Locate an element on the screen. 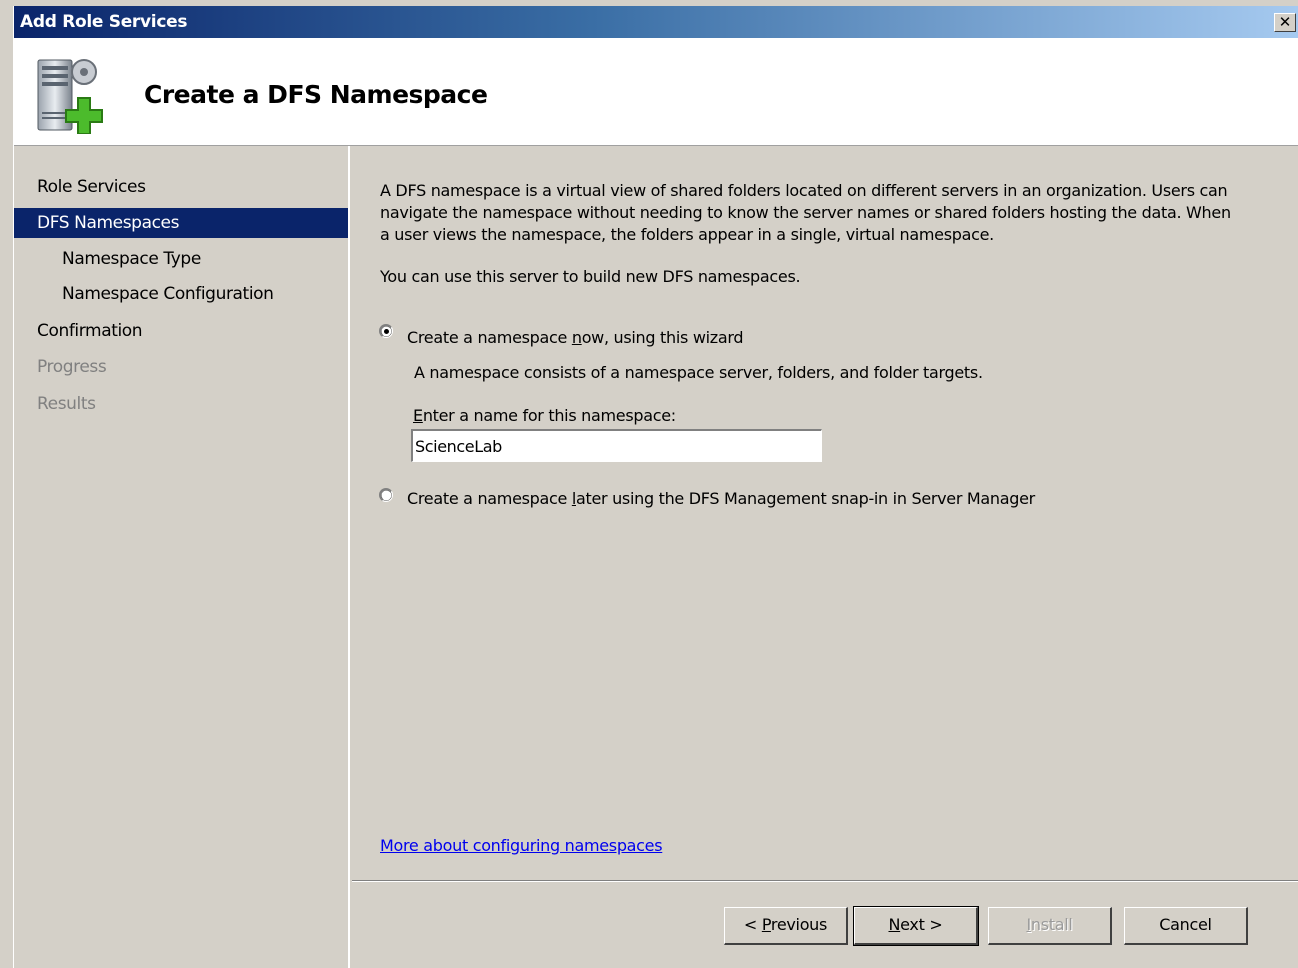 Image resolution: width=1298 pixels, height=968 pixels. nav-item-confirmation: Confirmation is located at coordinates (181, 331).